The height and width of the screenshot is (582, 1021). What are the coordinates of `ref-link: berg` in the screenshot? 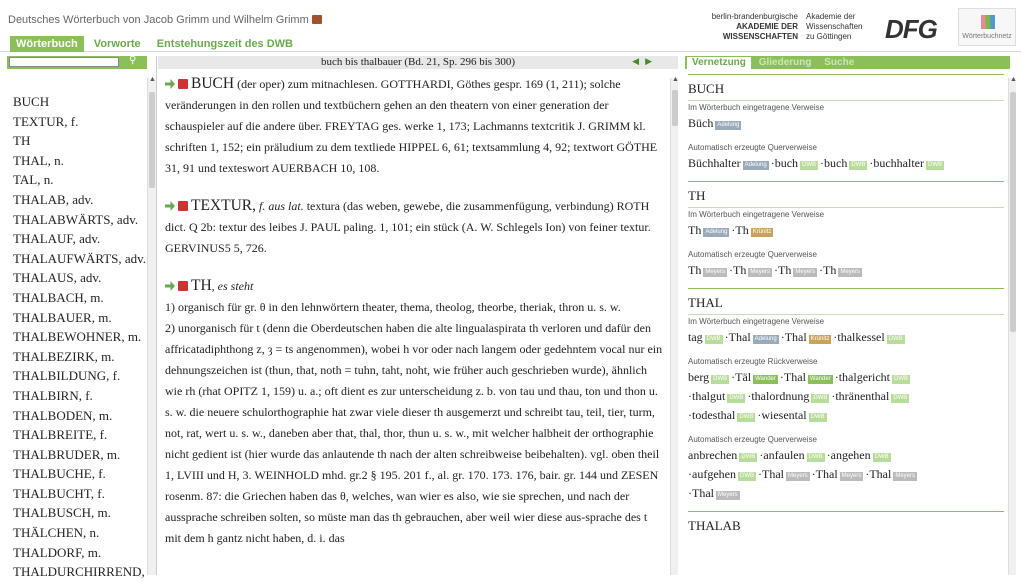 It's located at (698, 377).